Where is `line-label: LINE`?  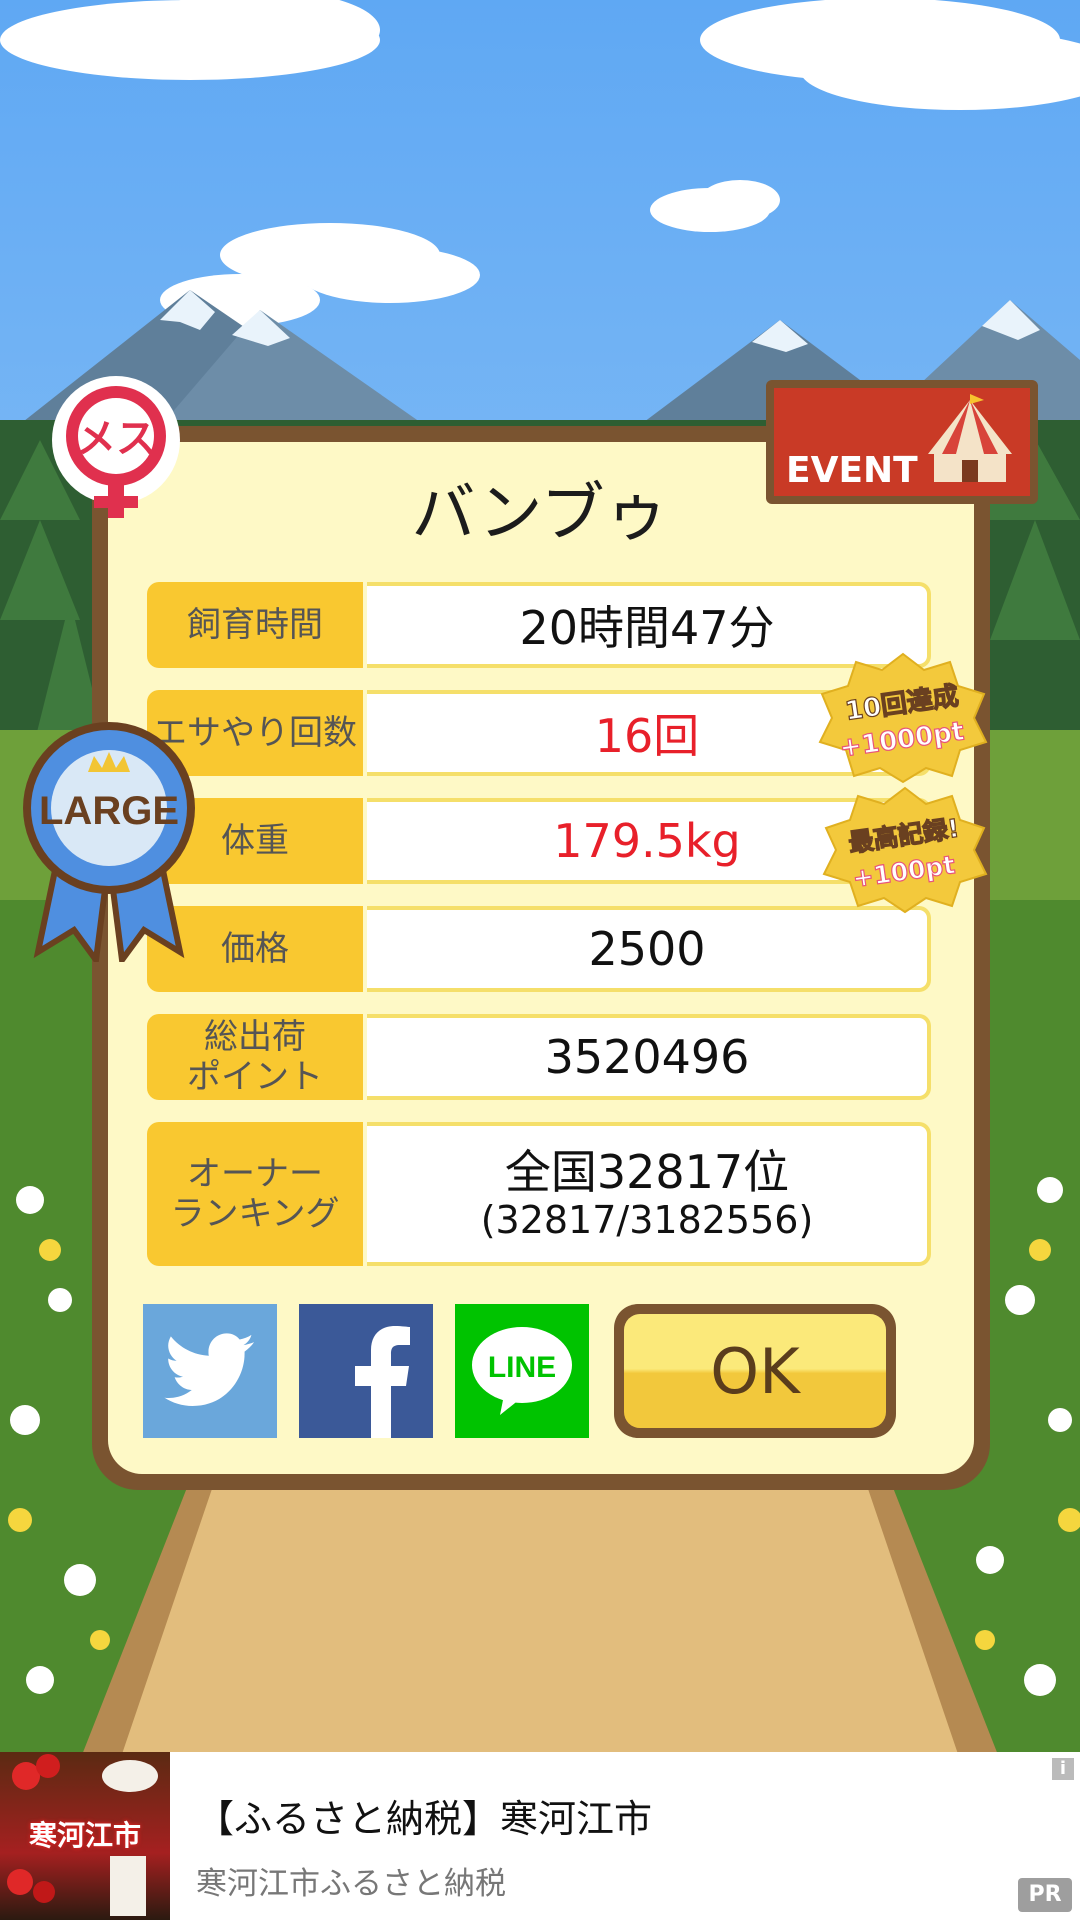
line-label: LINE is located at coordinates (522, 1367).